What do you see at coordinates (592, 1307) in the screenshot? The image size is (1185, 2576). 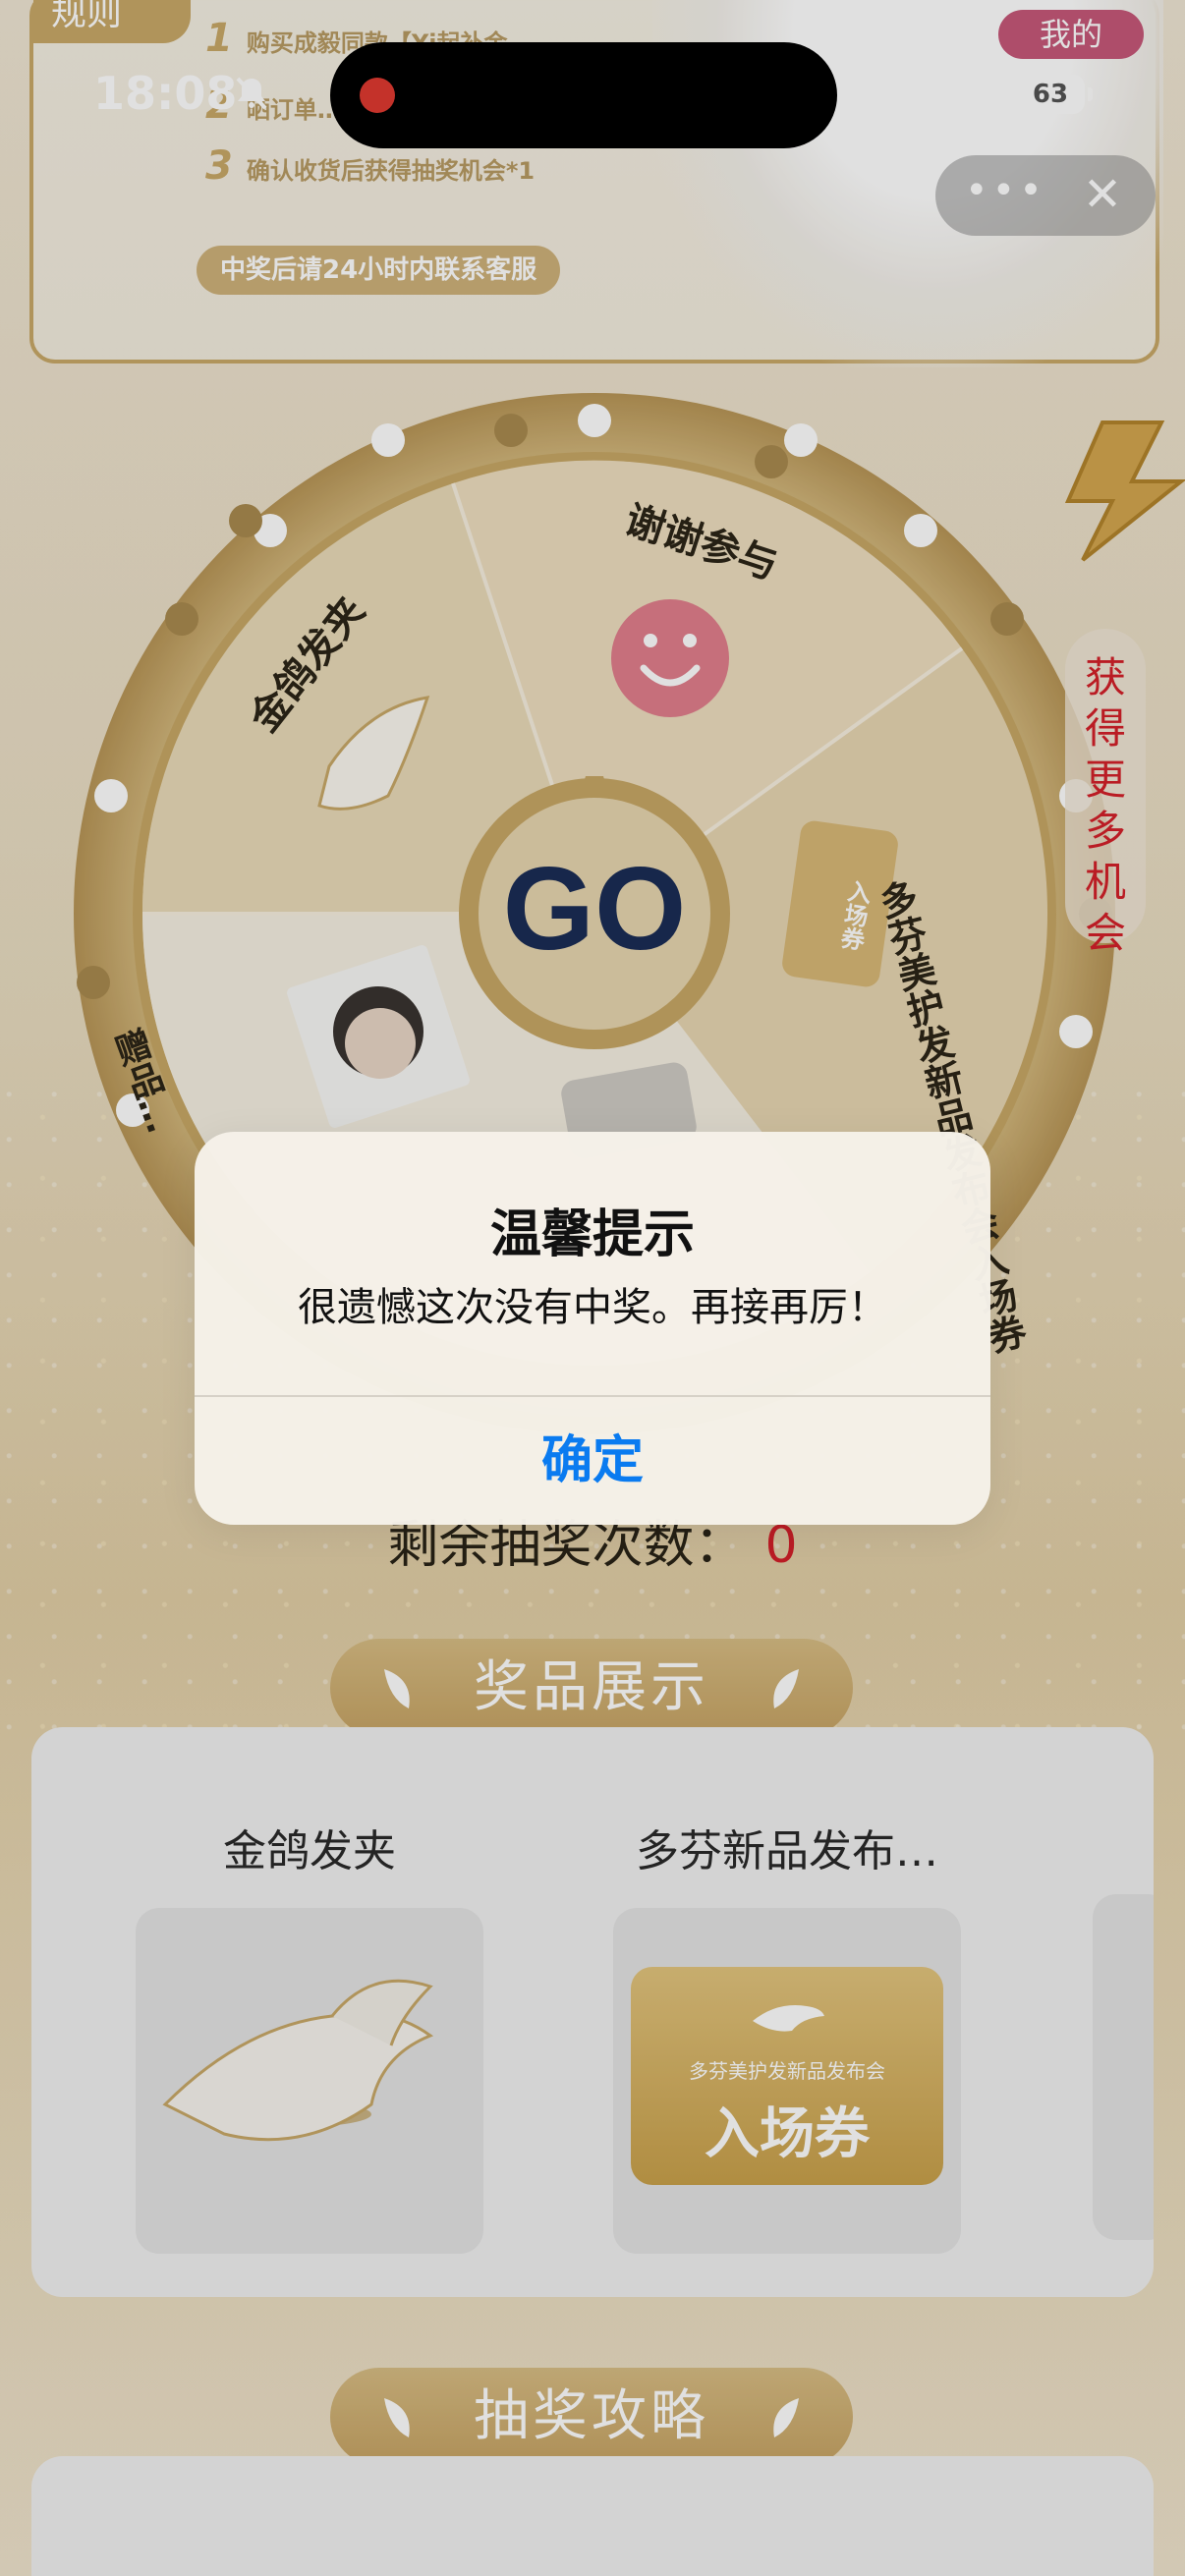 I see `alert-message: 很遗憾这次没有中奖。再接再厉！` at bounding box center [592, 1307].